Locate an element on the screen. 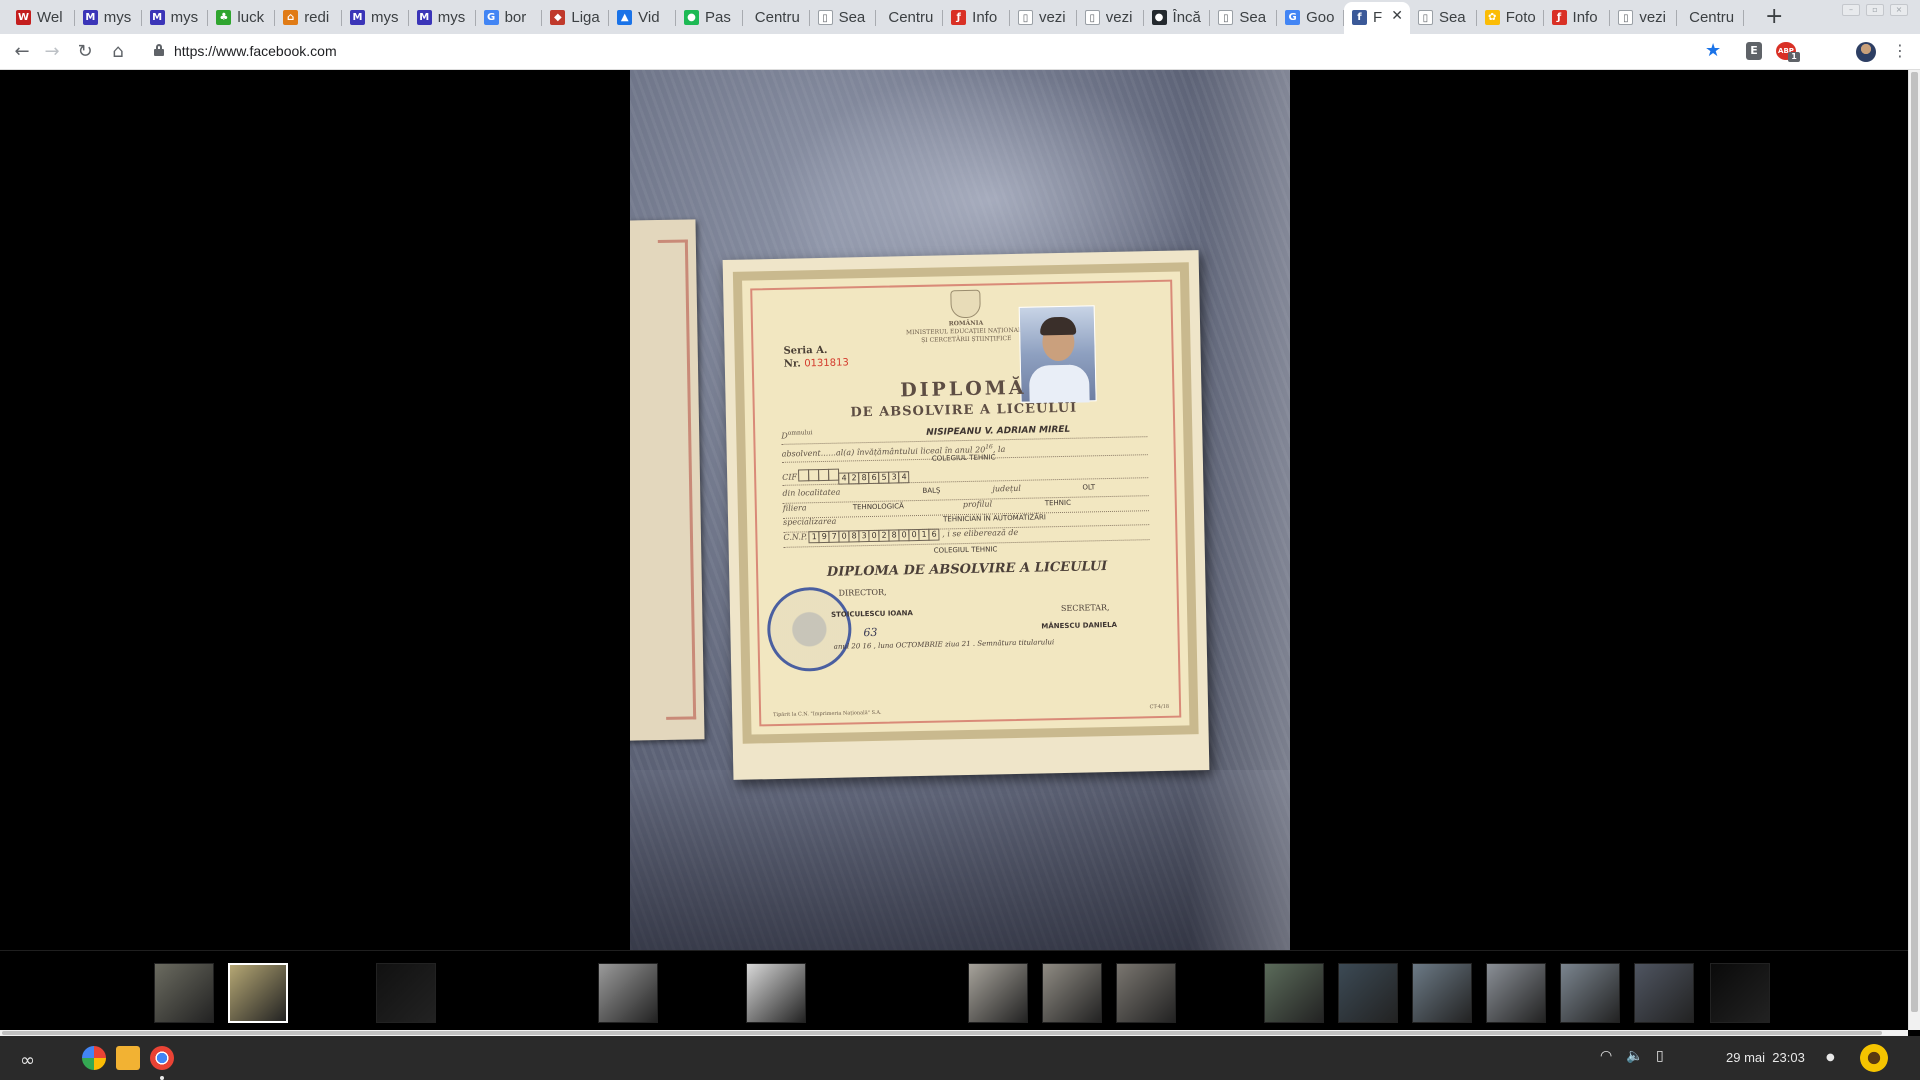  tab-15: ▯ vezi is located at coordinates (1043, 17).